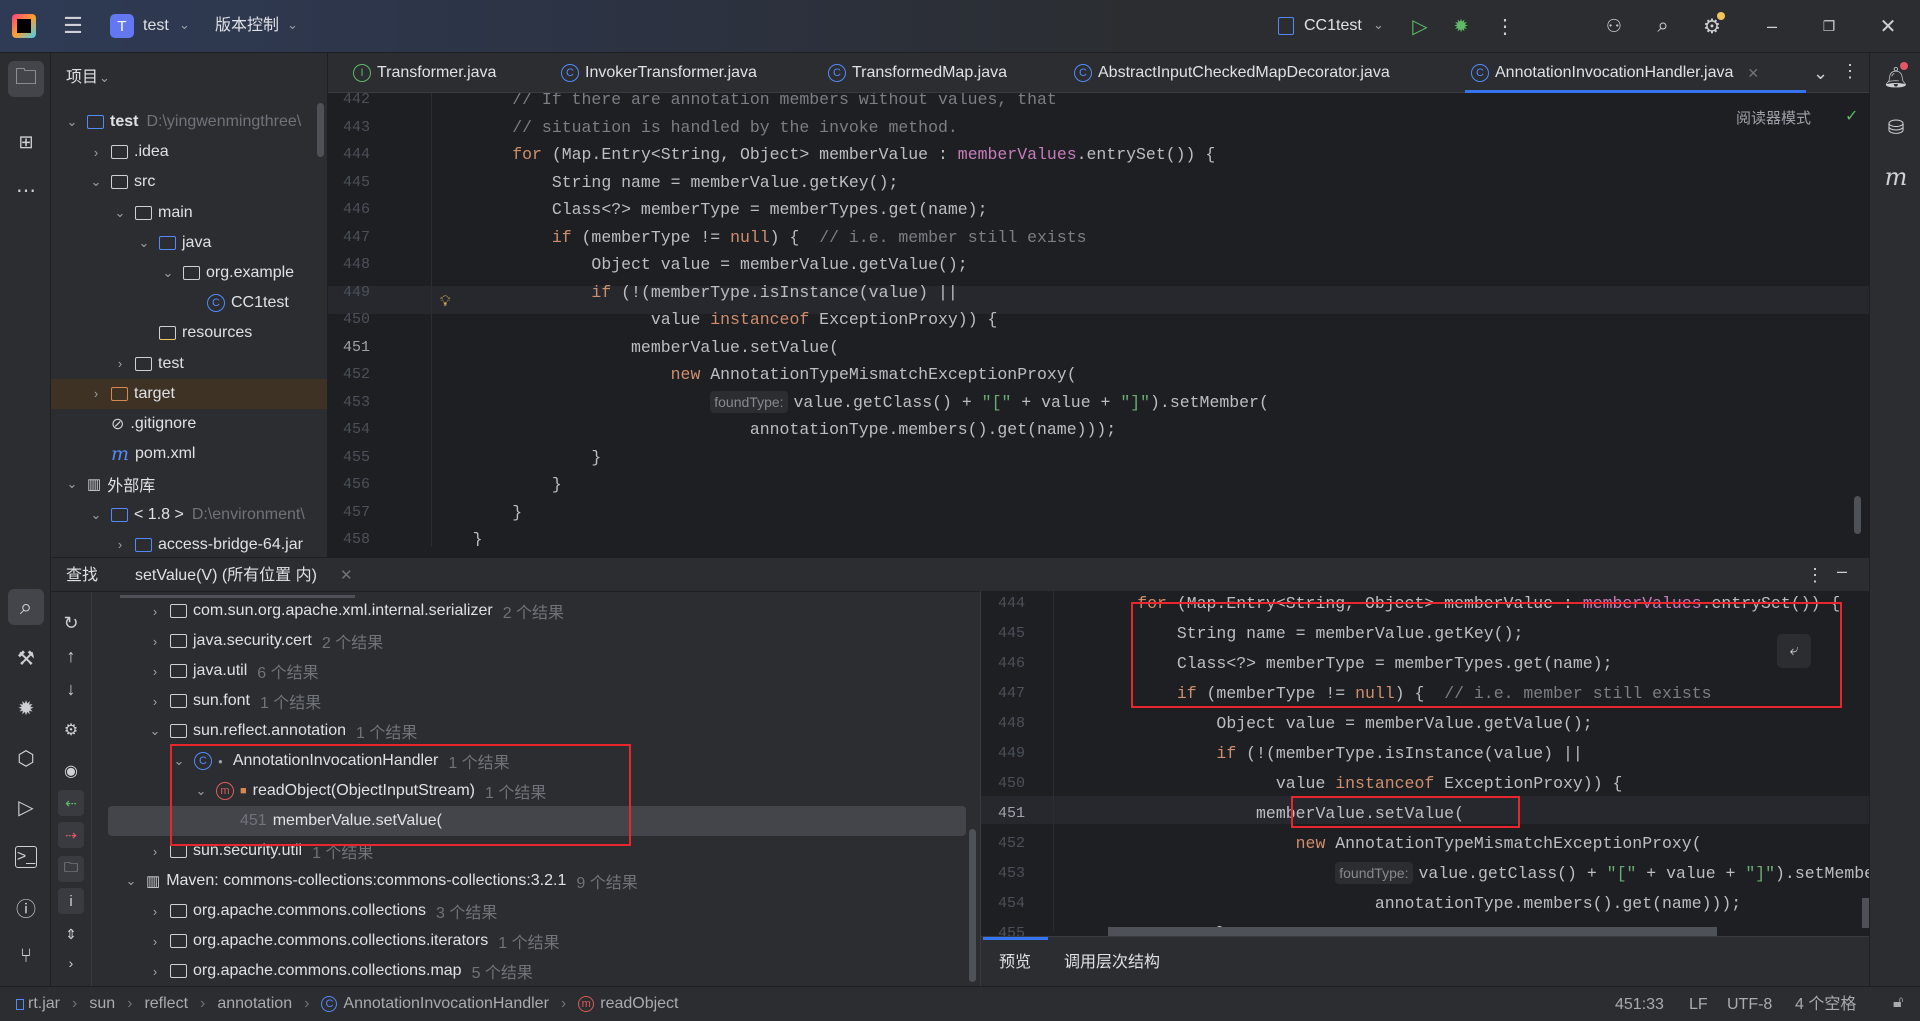  What do you see at coordinates (183, 122) in the screenshot?
I see `project-tree-item: ⌄ test D:\yingwenmingthree\` at bounding box center [183, 122].